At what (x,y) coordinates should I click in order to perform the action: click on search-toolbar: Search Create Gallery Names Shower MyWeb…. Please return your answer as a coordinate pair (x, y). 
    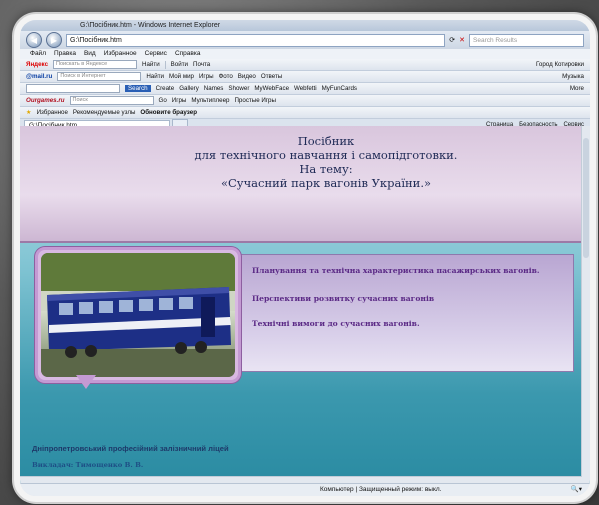
    Looking at the image, I should click on (305, 89).